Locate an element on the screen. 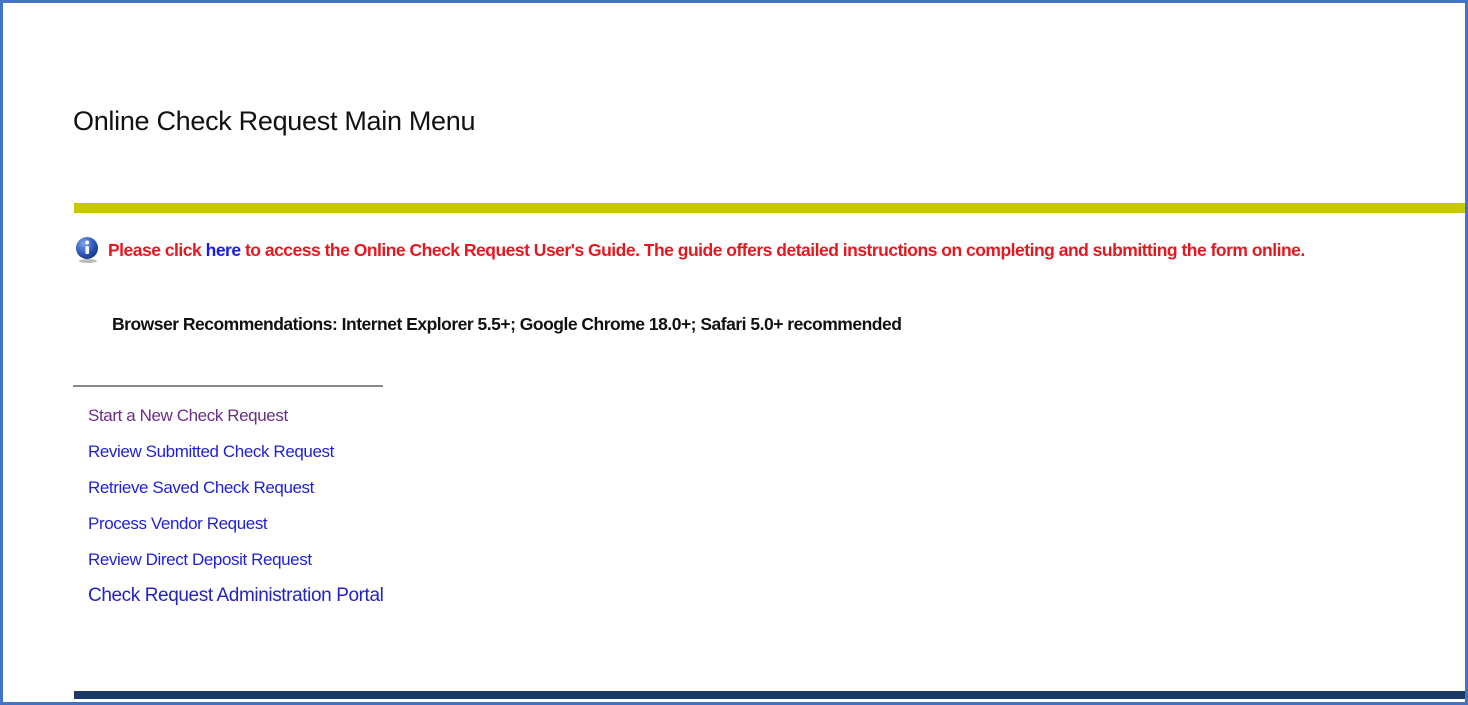 Image resolution: width=1468 pixels, height=705 pixels. menu-item-retrieve-saved: Retrieve Saved Check Request is located at coordinates (235, 493).